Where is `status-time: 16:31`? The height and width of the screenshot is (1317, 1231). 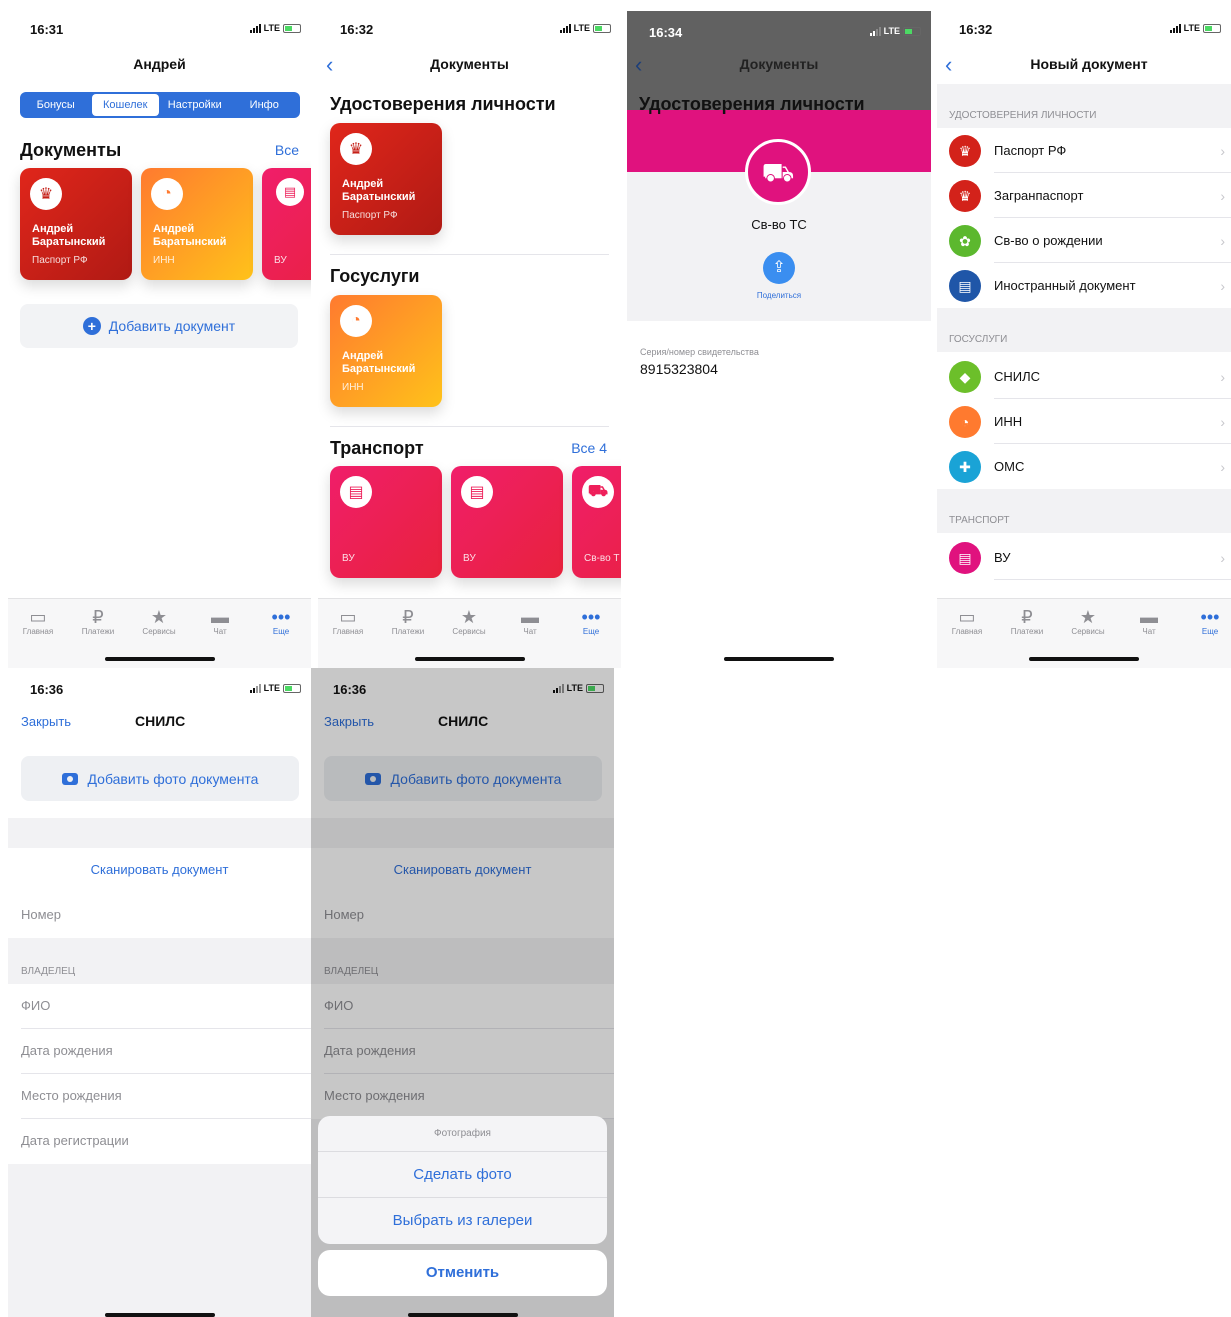
status-time: 16:31 is located at coordinates (47, 29).